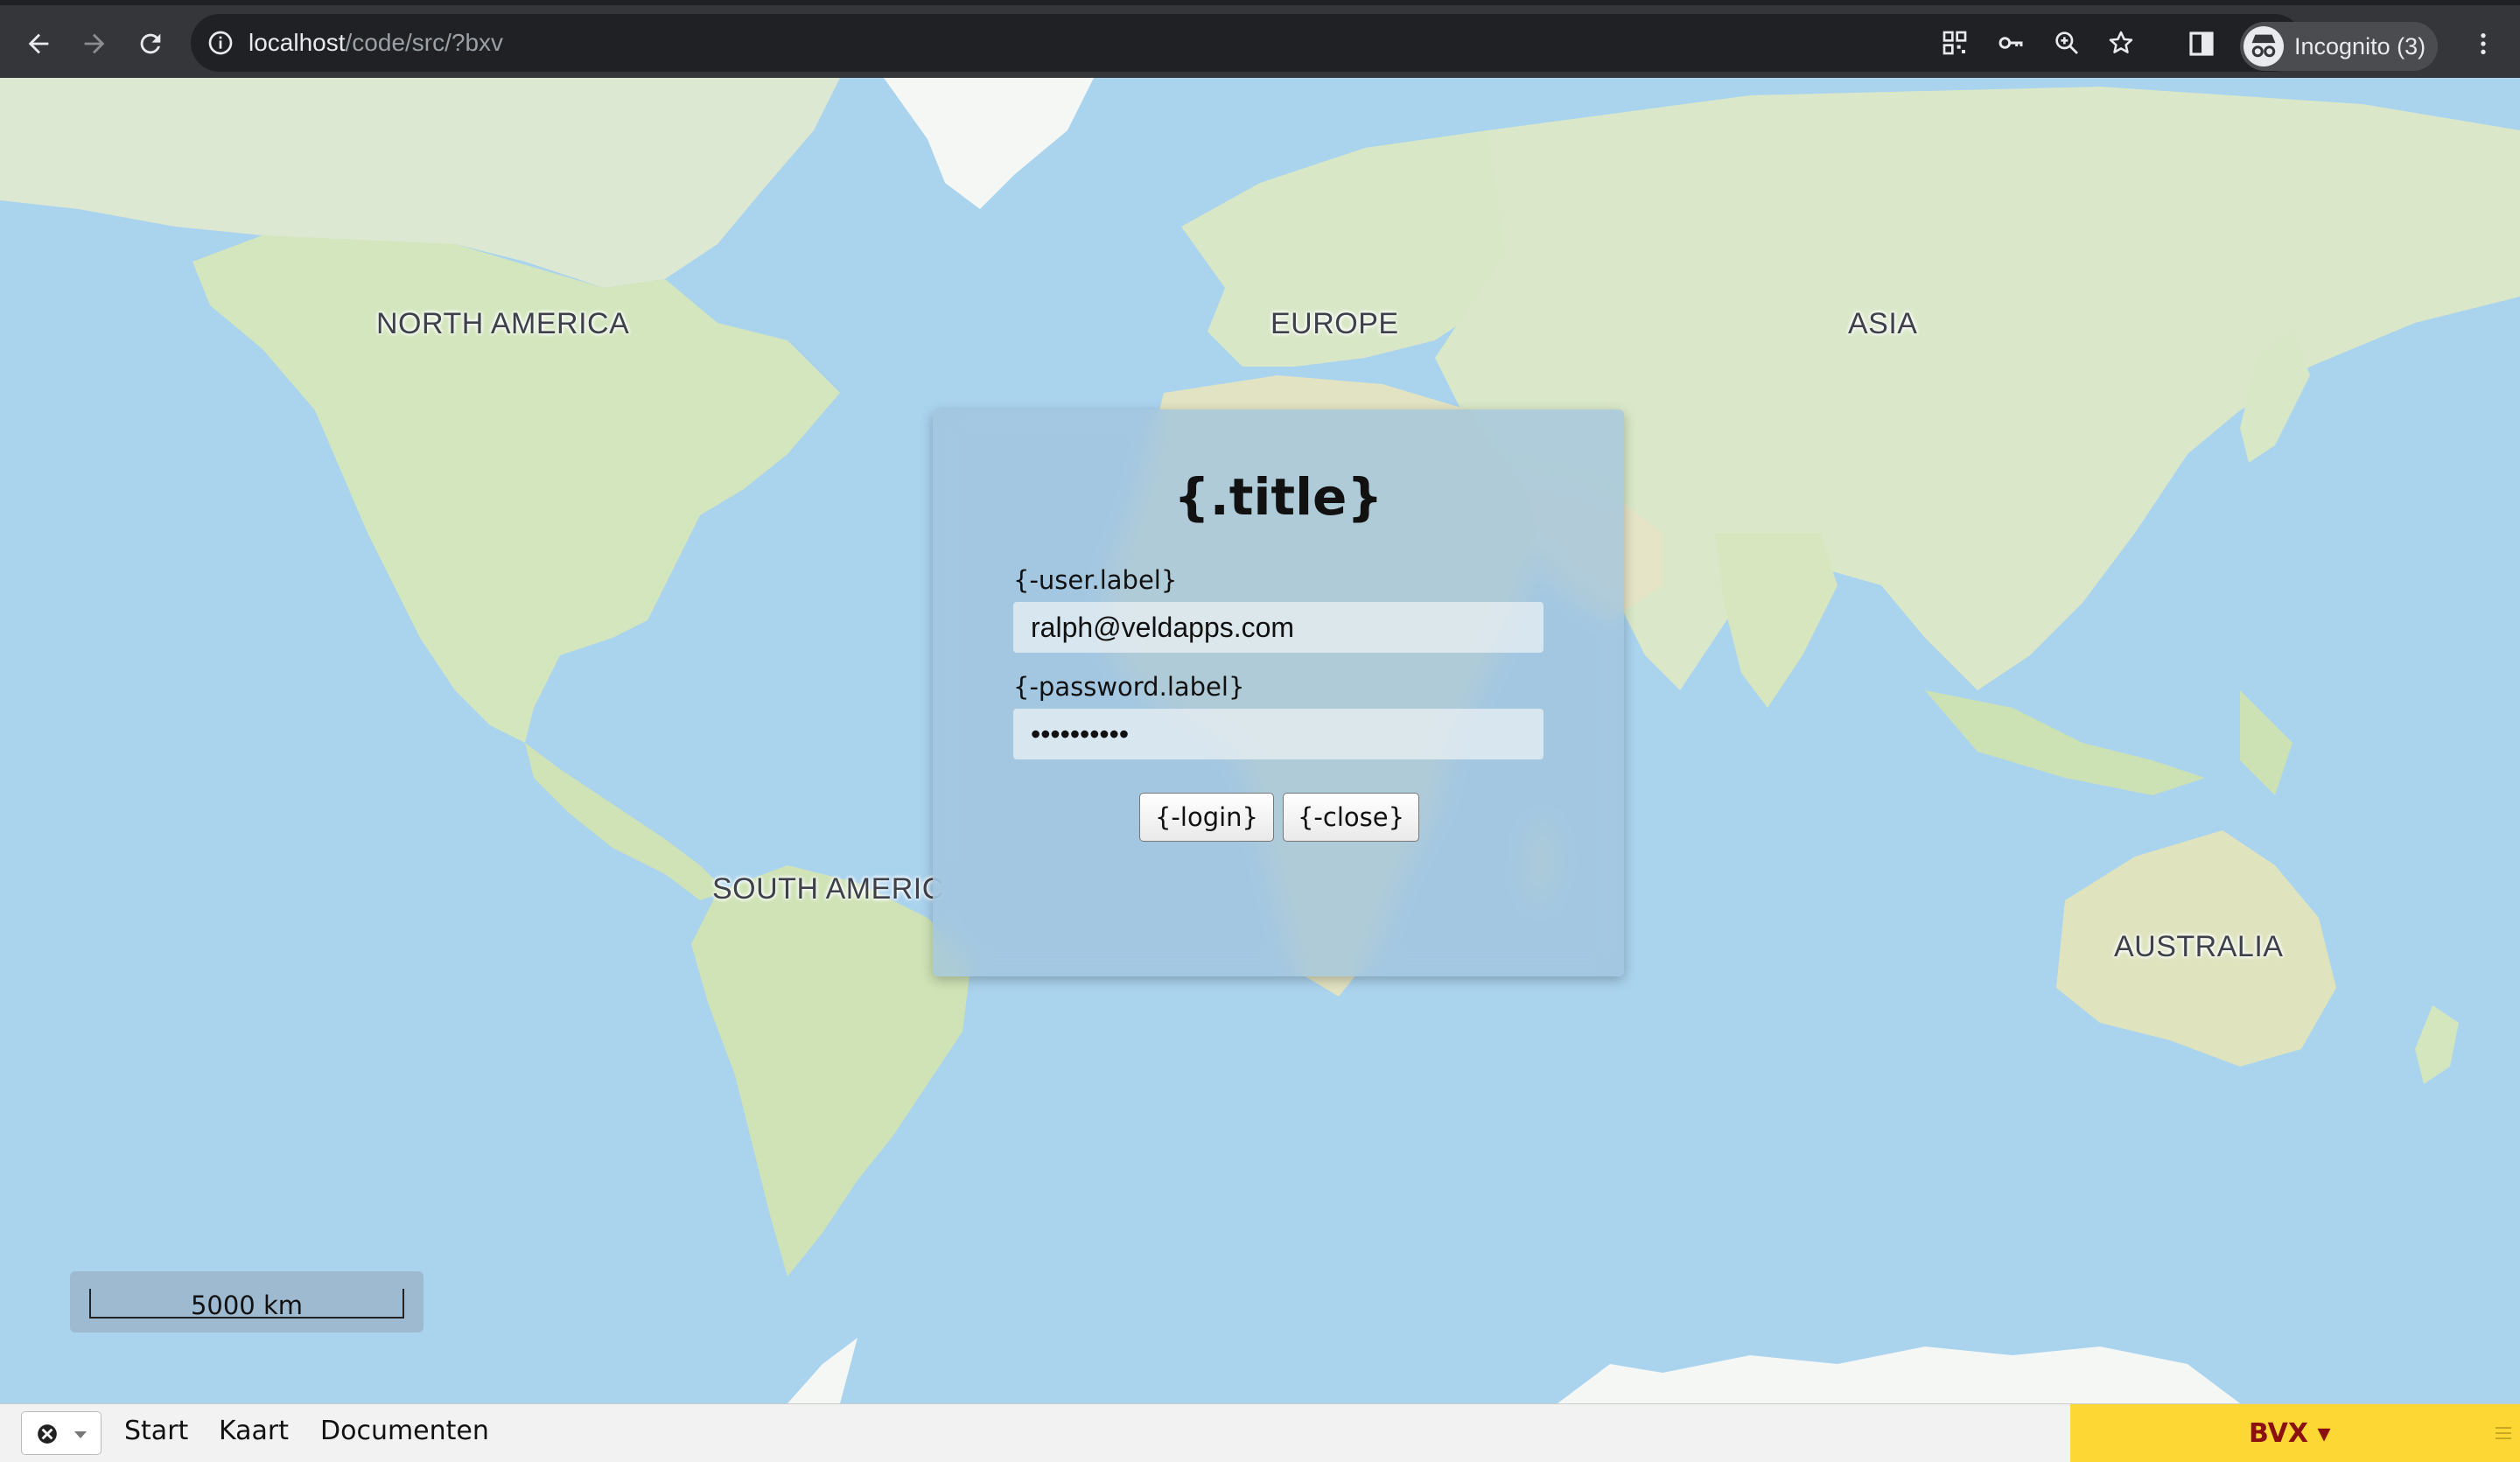 Image resolution: width=2520 pixels, height=1462 pixels. I want to click on chevron-down-icon, so click(80, 1435).